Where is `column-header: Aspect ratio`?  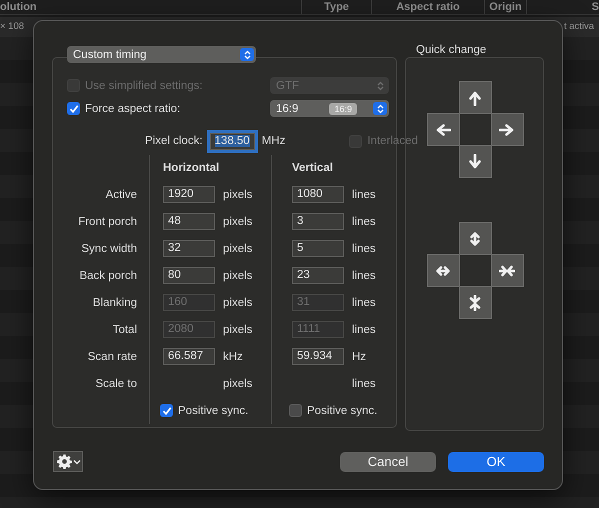
column-header: Aspect ratio is located at coordinates (428, 7).